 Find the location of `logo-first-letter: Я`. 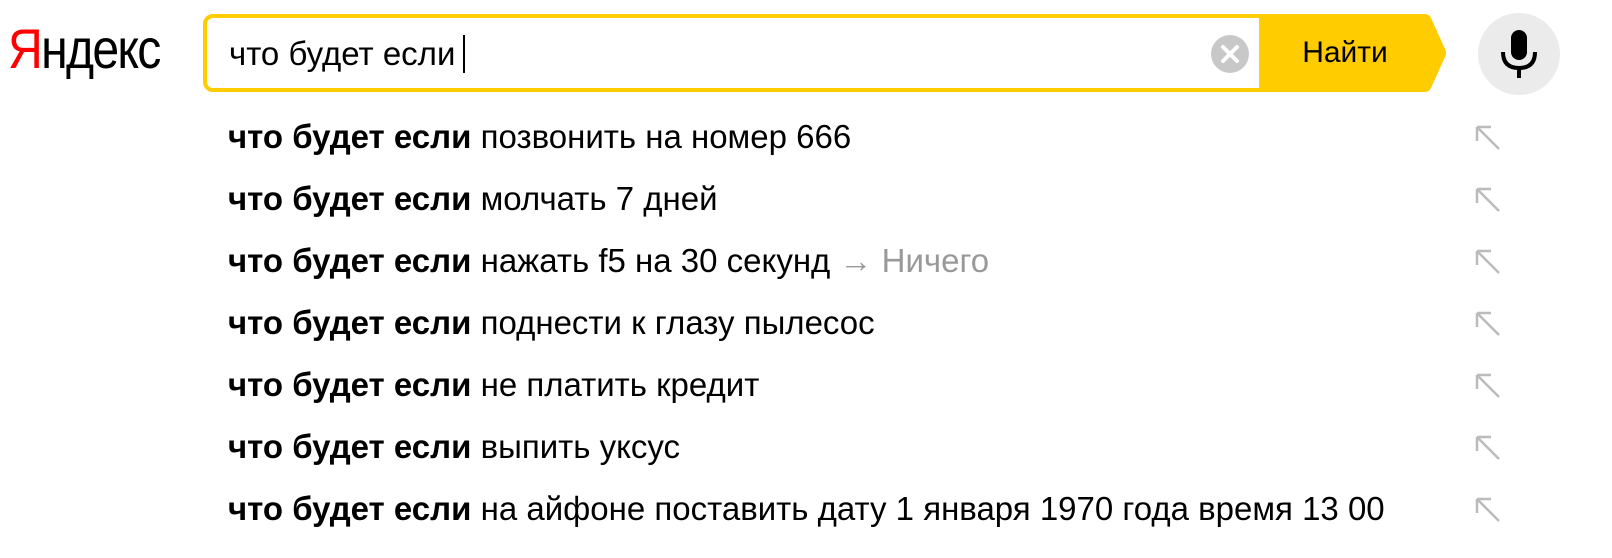

logo-first-letter: Я is located at coordinates (25, 48).